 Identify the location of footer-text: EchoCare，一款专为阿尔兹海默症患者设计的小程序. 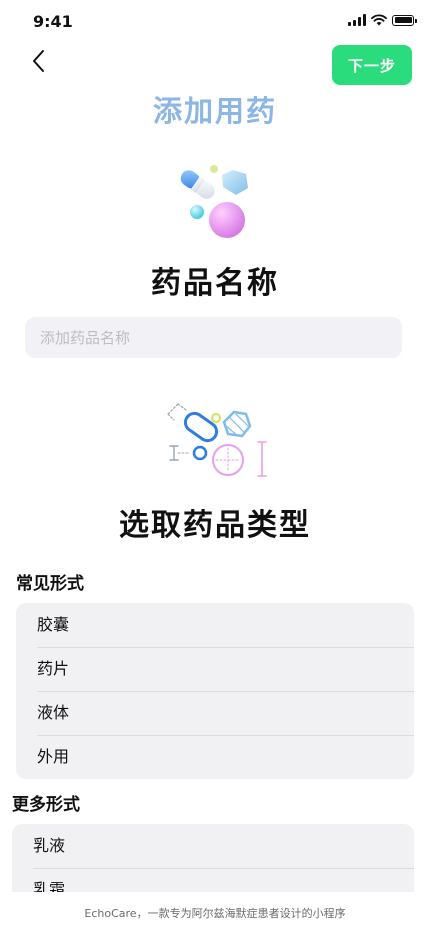
(215, 913).